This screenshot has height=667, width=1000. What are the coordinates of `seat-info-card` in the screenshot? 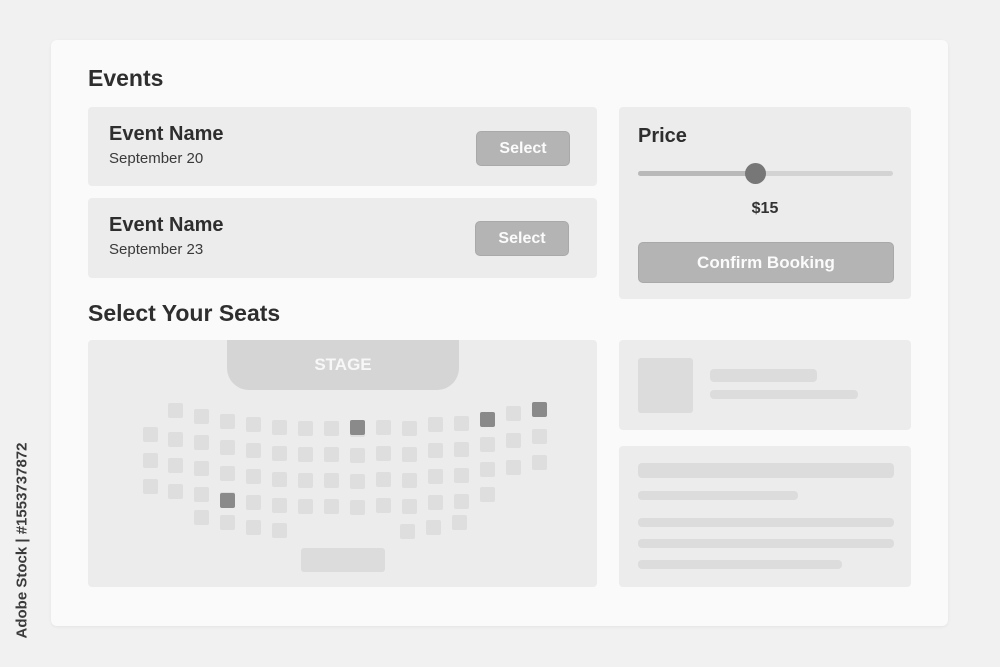 It's located at (765, 385).